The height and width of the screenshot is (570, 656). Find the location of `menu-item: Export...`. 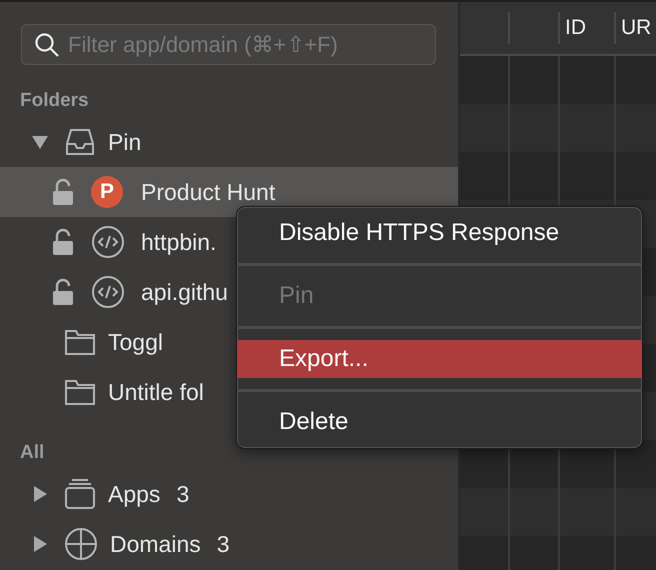

menu-item: Export... is located at coordinates (439, 359).